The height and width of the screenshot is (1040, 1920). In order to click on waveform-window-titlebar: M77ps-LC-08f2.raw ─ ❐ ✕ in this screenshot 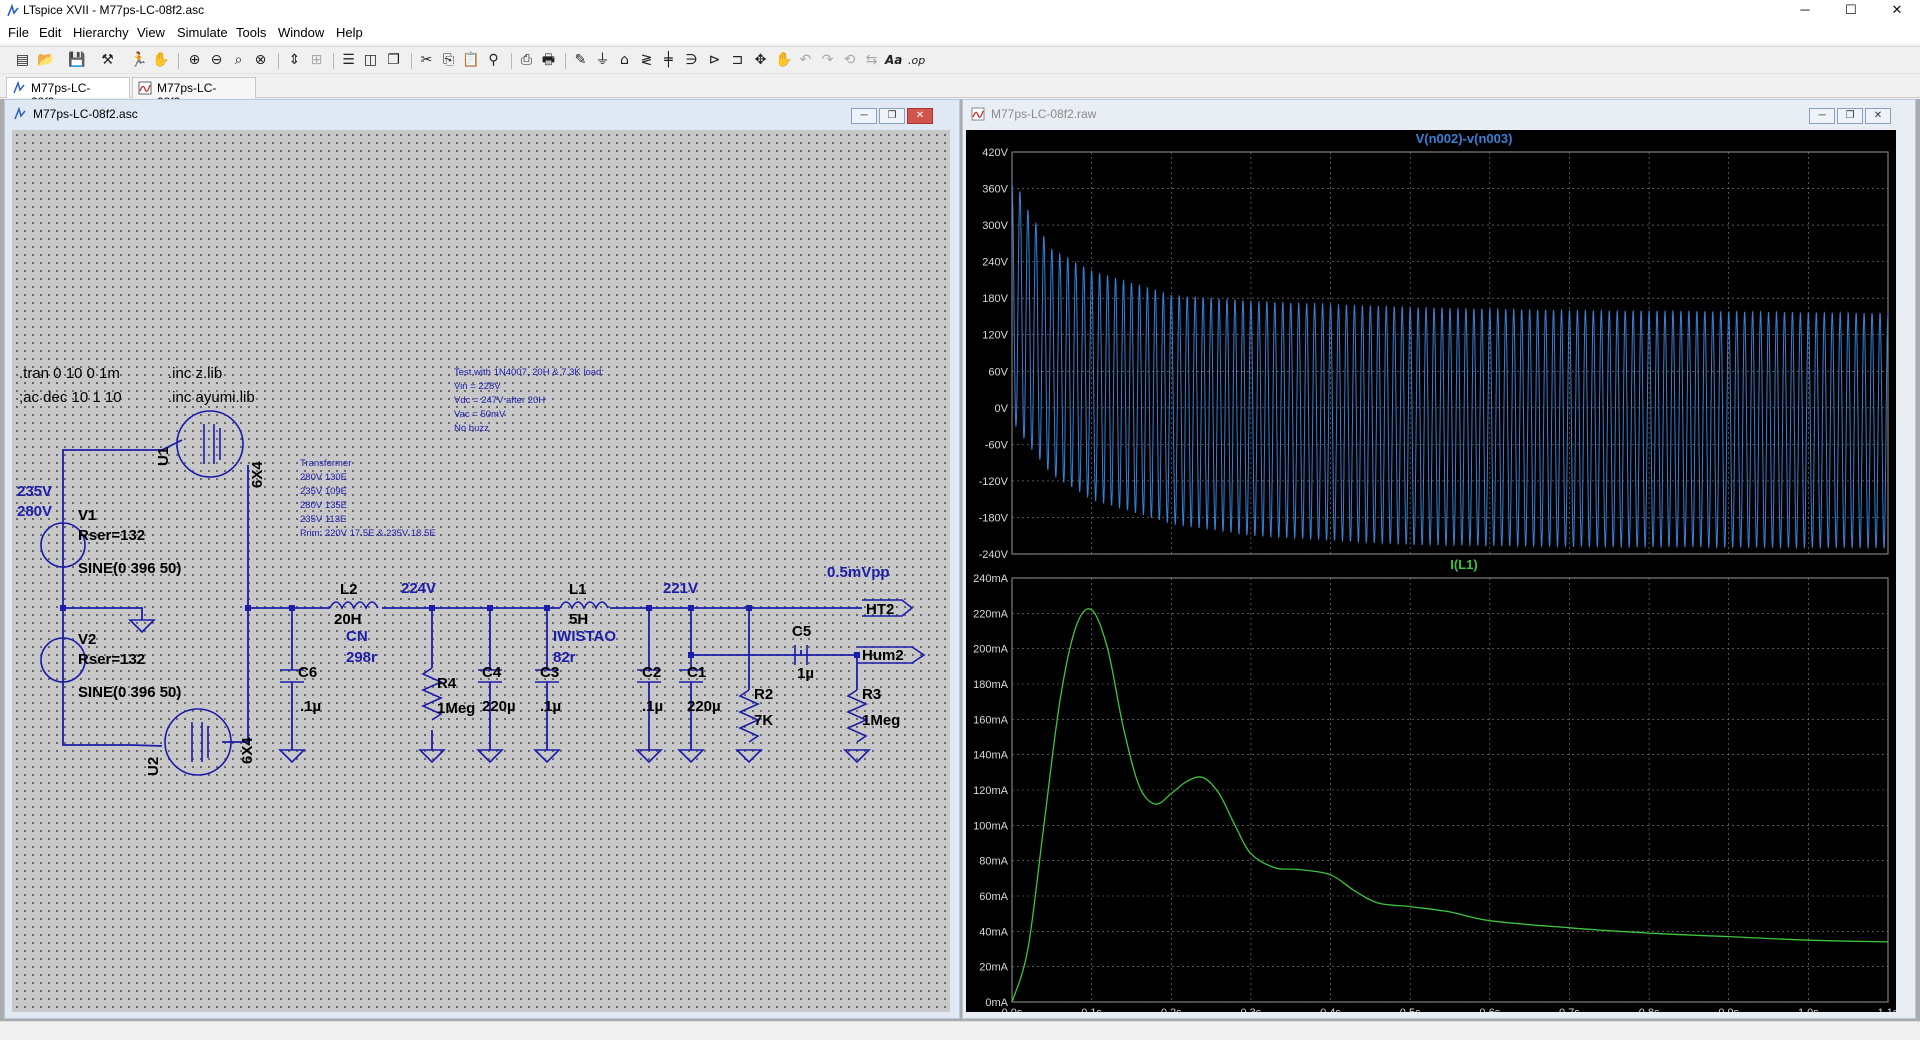, I will do `click(1439, 113)`.